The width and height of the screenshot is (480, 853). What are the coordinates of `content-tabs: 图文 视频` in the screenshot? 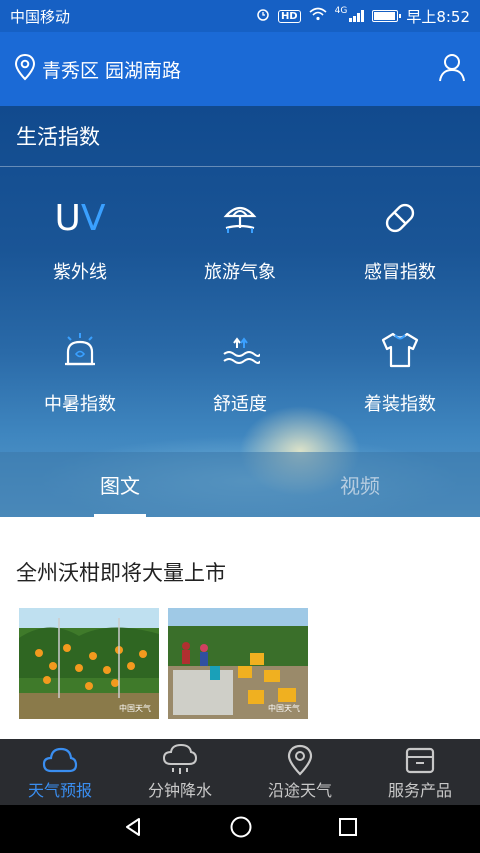 It's located at (240, 484).